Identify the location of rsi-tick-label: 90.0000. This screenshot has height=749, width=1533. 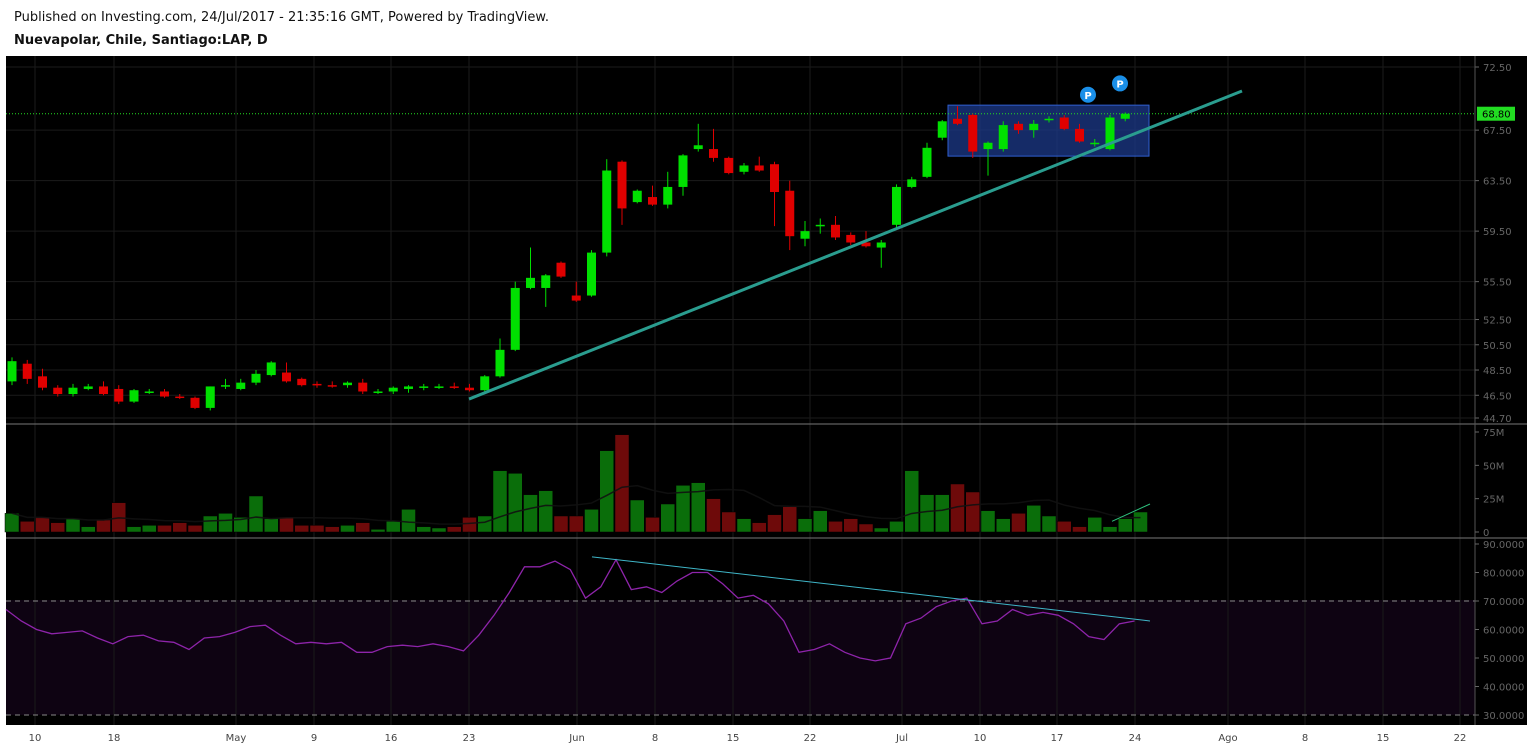
(1503, 545).